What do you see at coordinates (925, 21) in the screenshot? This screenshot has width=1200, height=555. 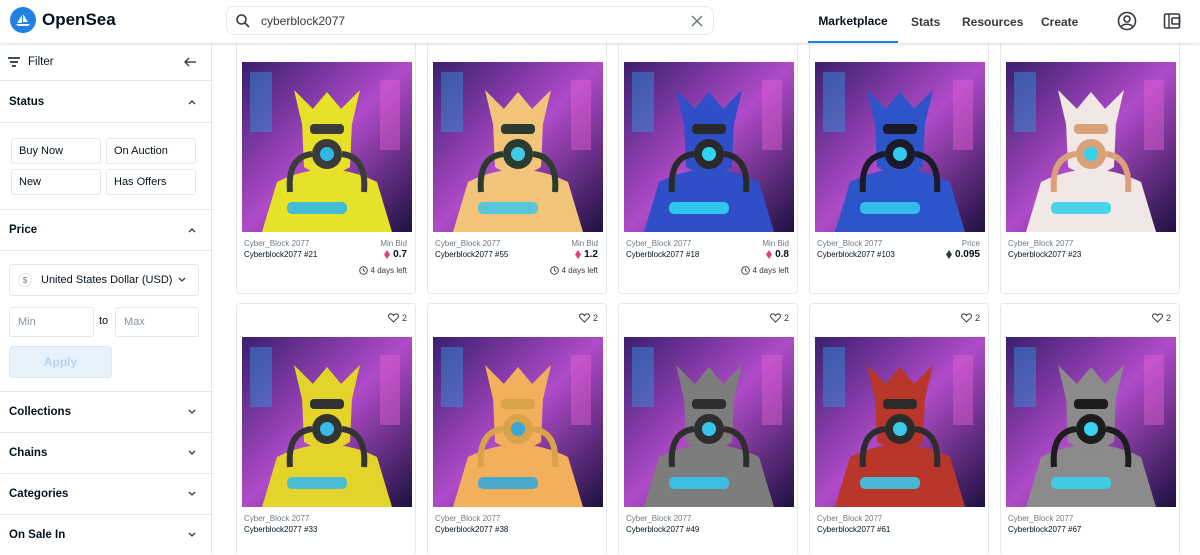 I see `nav-stats: Stats` at bounding box center [925, 21].